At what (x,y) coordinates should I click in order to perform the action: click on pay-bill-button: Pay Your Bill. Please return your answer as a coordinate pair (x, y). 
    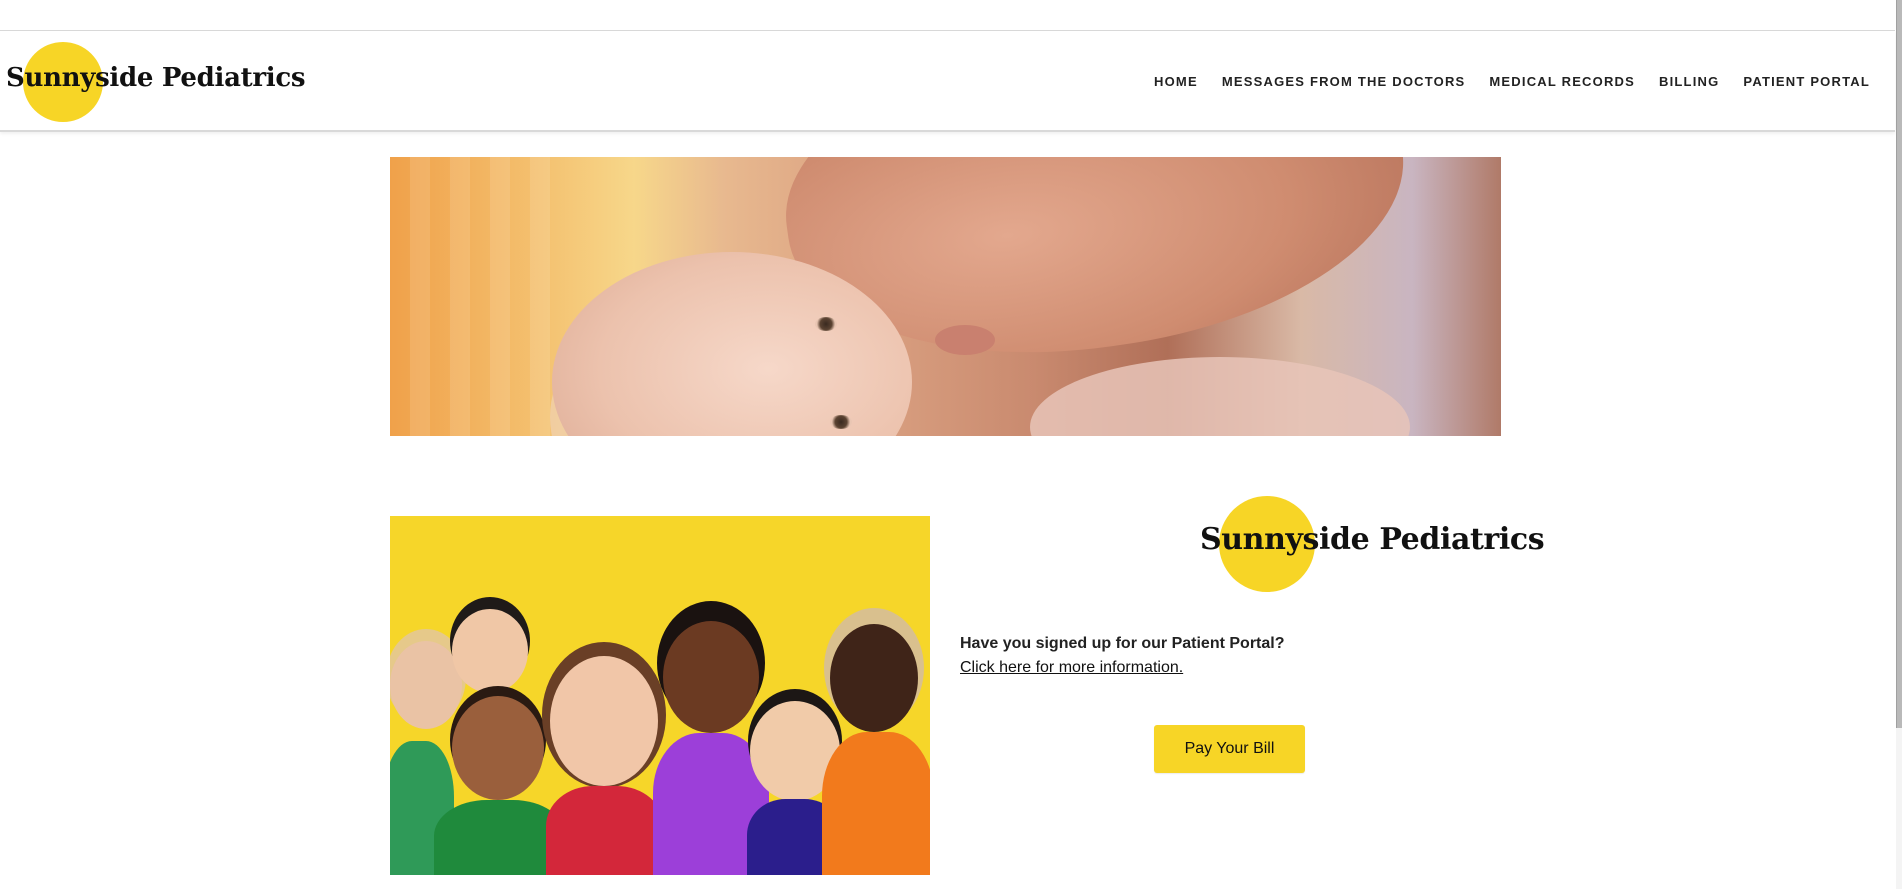
    Looking at the image, I should click on (1229, 749).